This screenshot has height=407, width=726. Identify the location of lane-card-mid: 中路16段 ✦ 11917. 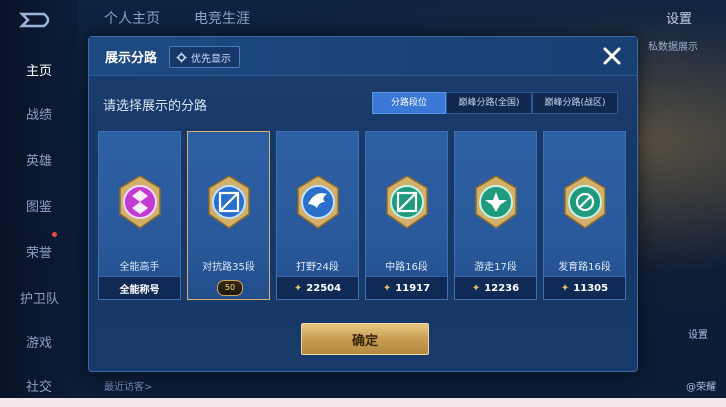
(406, 215).